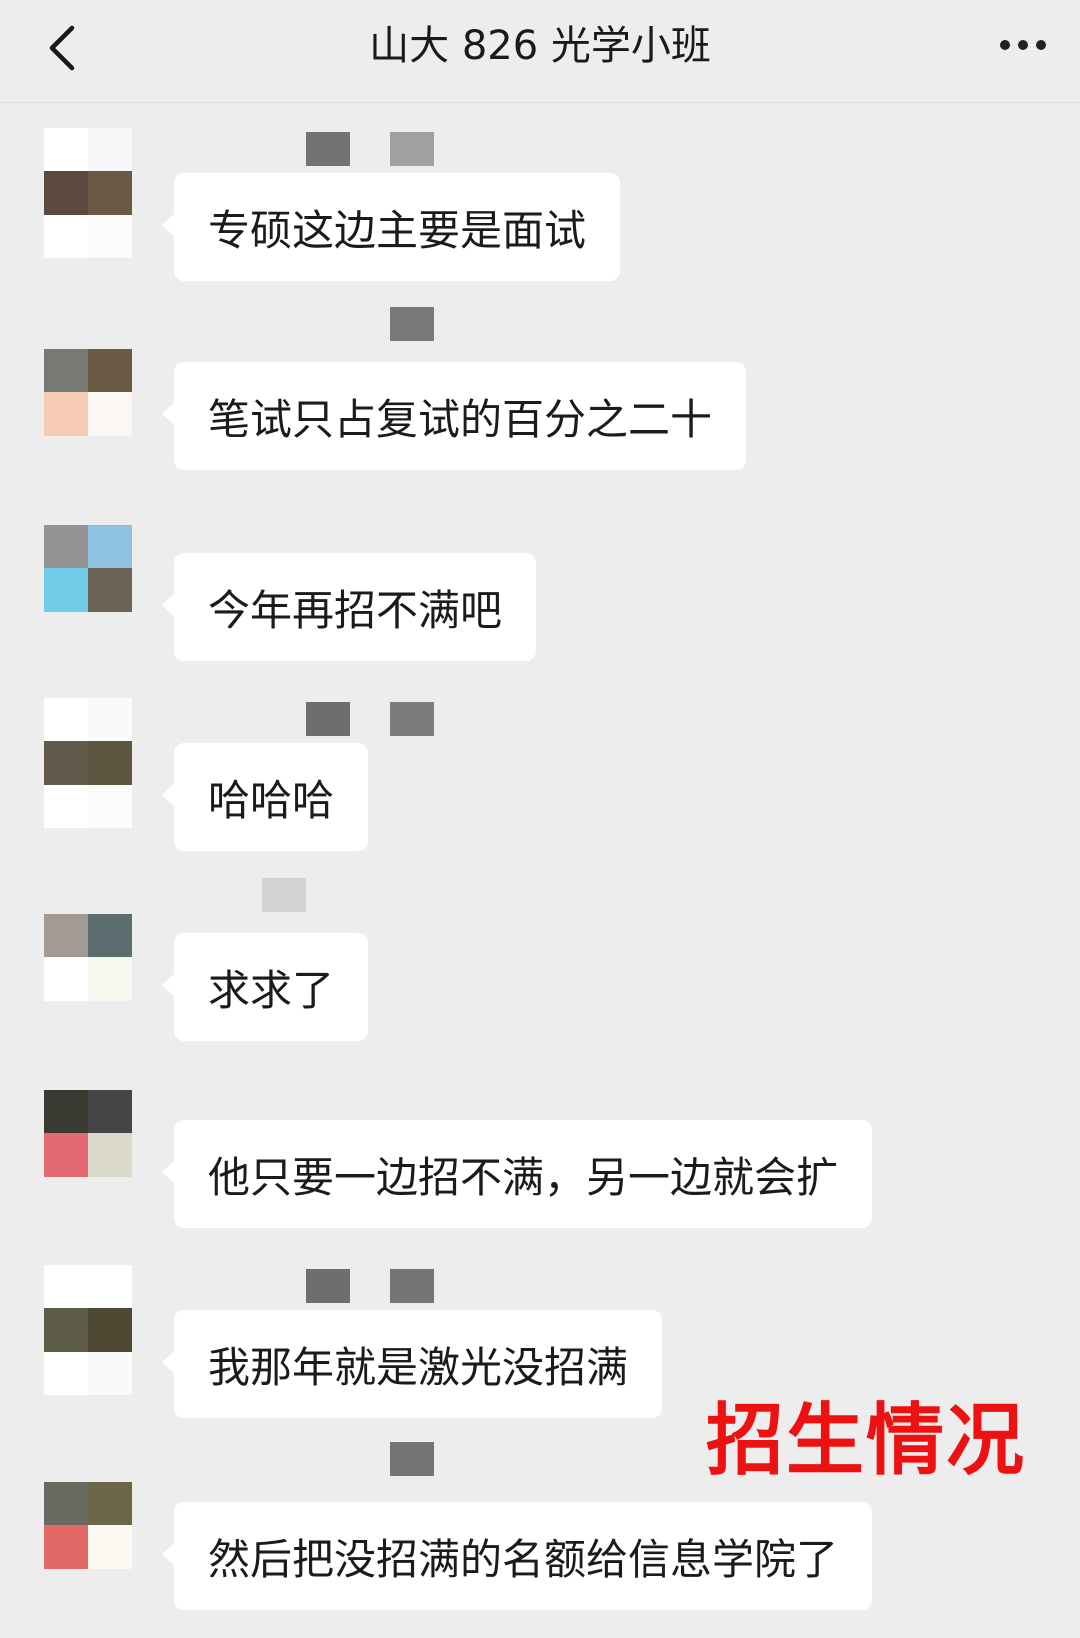 Image resolution: width=1080 pixels, height=1638 pixels. I want to click on message-text: 他只要一边招不满，另一边就会扩, so click(523, 1177).